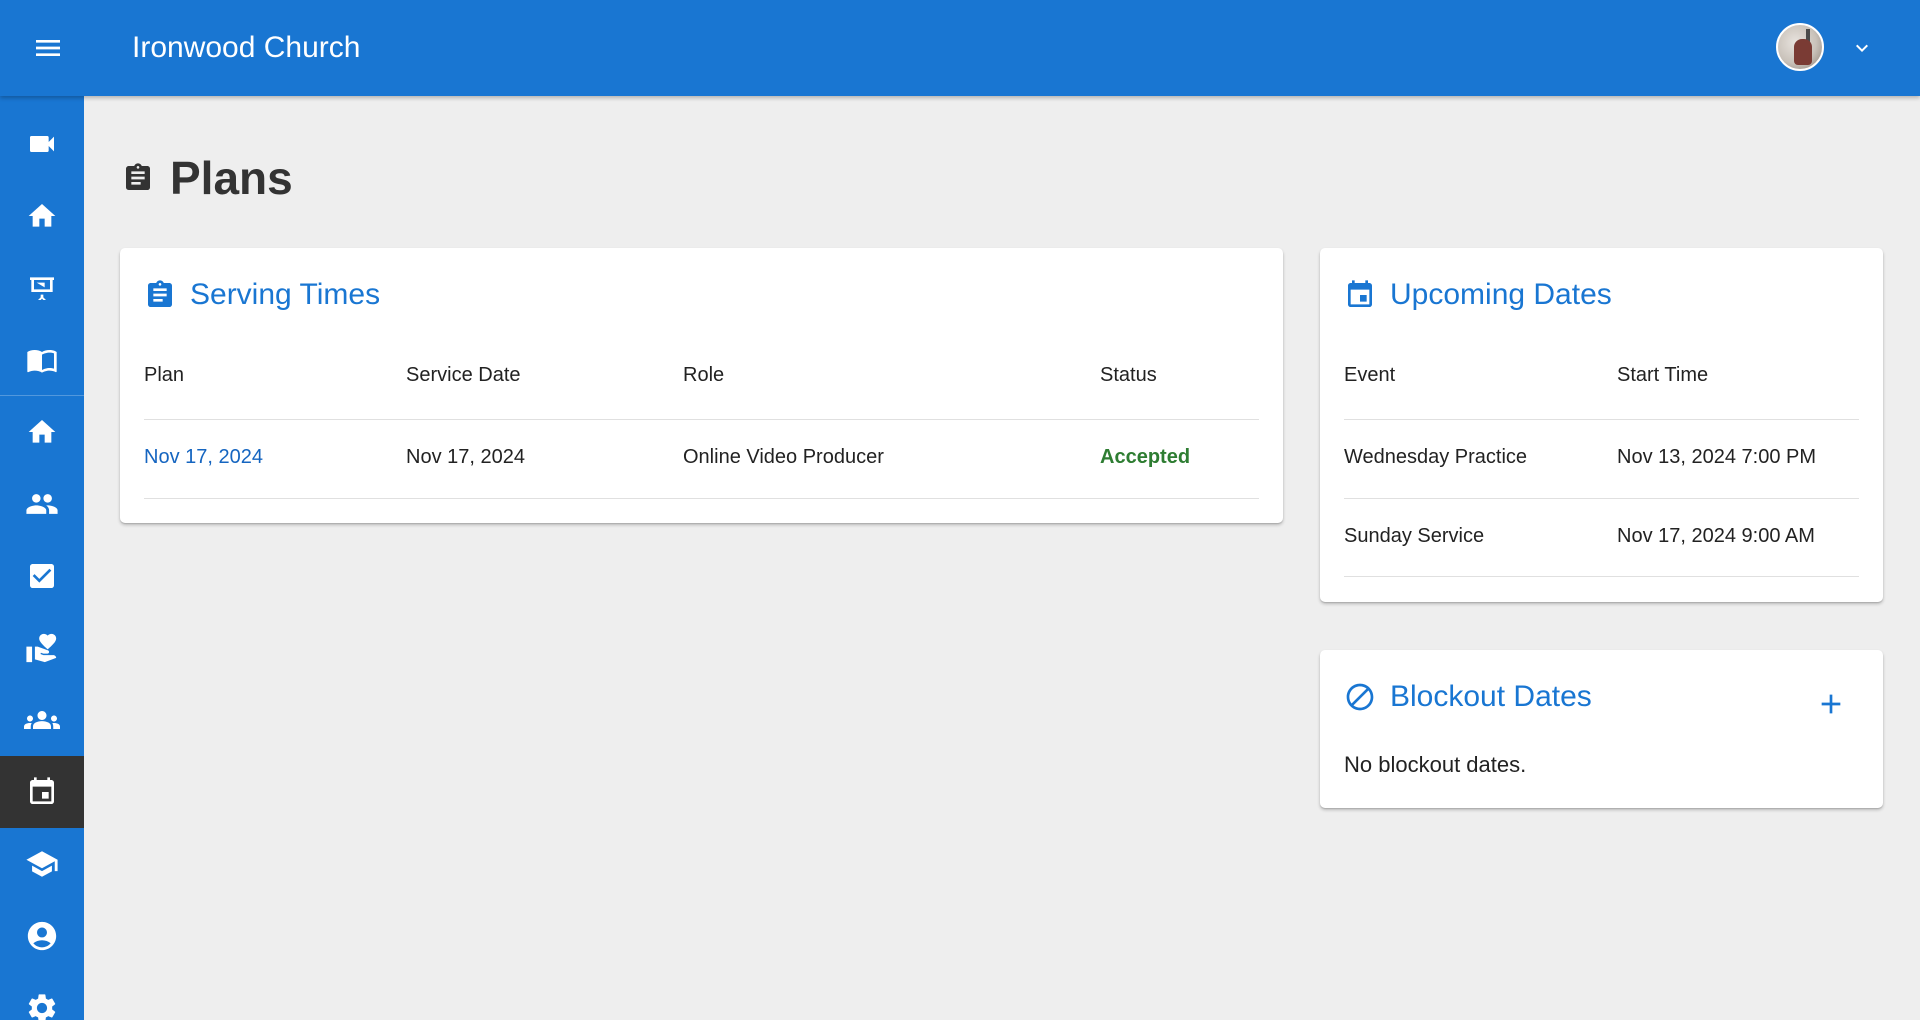 The image size is (1920, 1020). What do you see at coordinates (1716, 536) in the screenshot?
I see `start-time-cell: Nov 17, 2024 9:00 AM` at bounding box center [1716, 536].